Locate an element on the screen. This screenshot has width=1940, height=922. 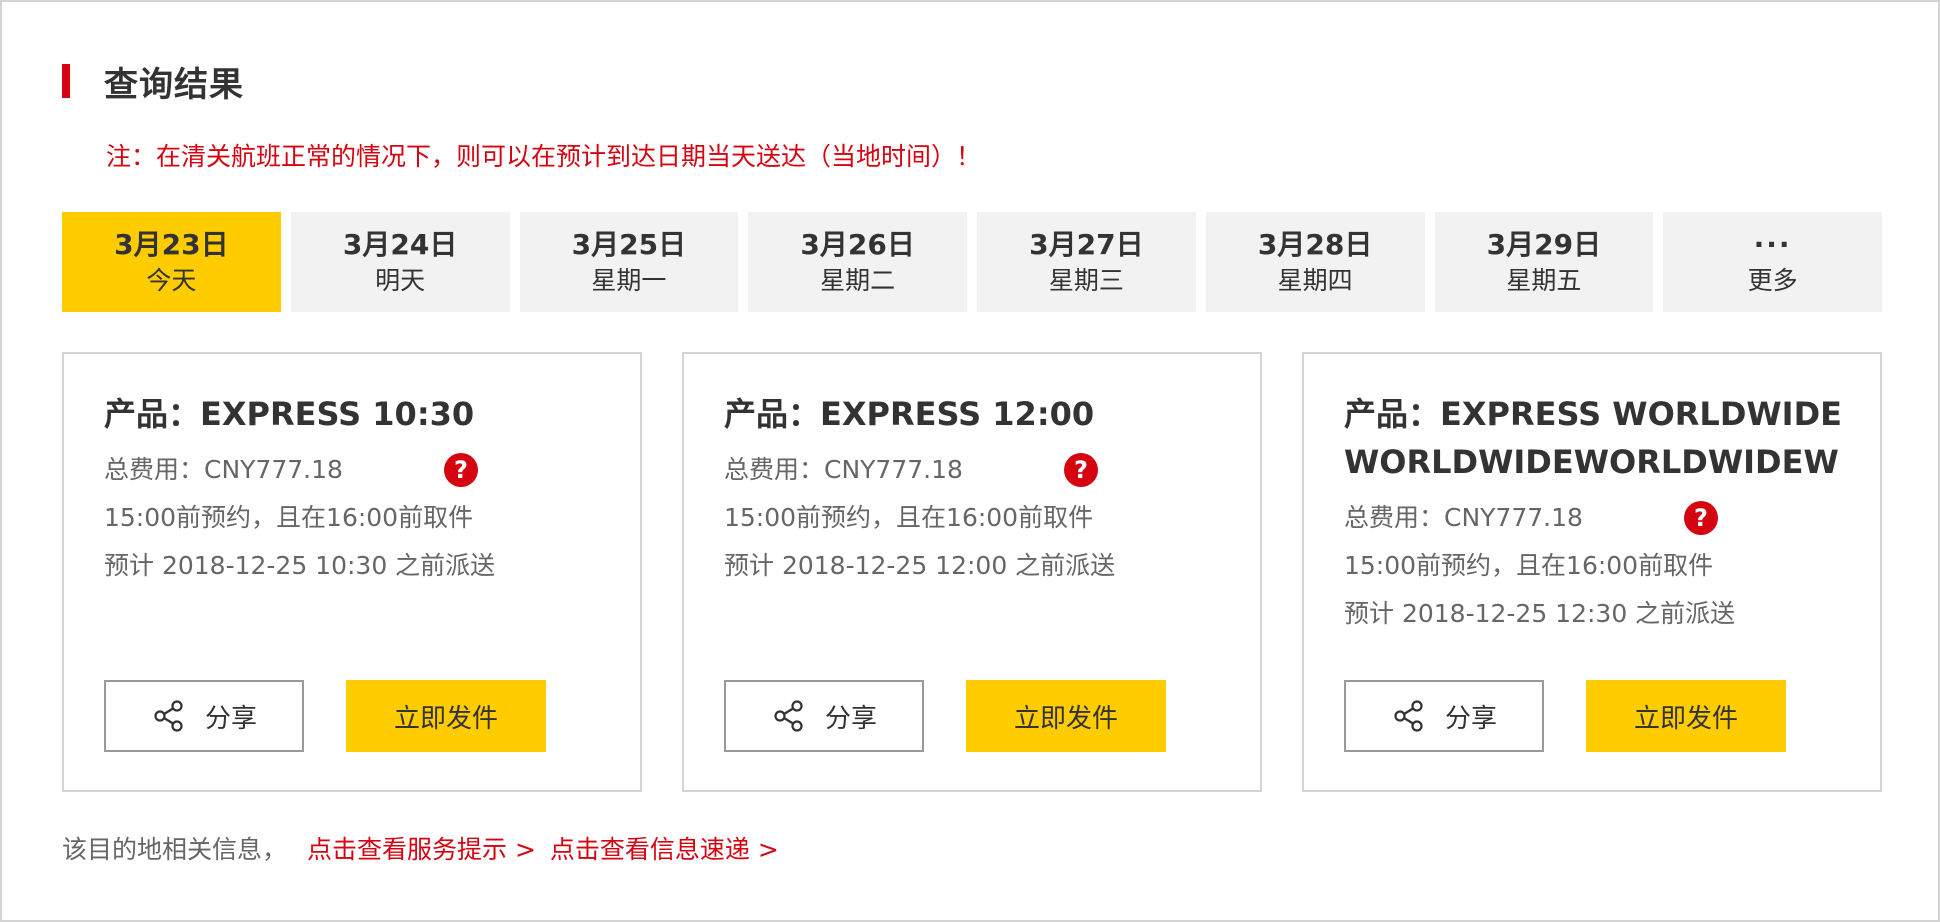
estimated-delivery: 预计 2018-12-25 12:30 之前派送 is located at coordinates (1540, 613).